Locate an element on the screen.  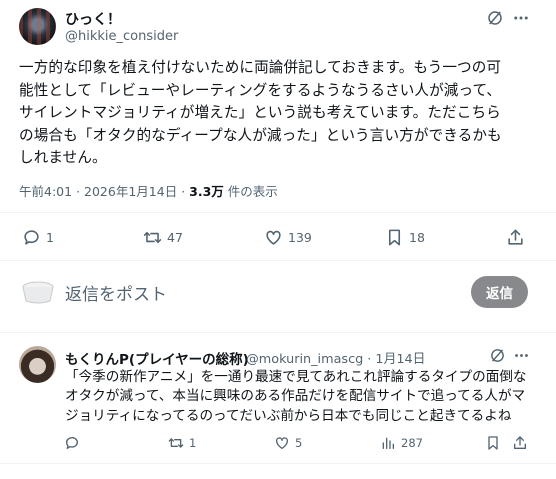
post-text-line: サイレントマジョリティが増えた」という説も考えています。ただこちら is located at coordinates (260, 113).